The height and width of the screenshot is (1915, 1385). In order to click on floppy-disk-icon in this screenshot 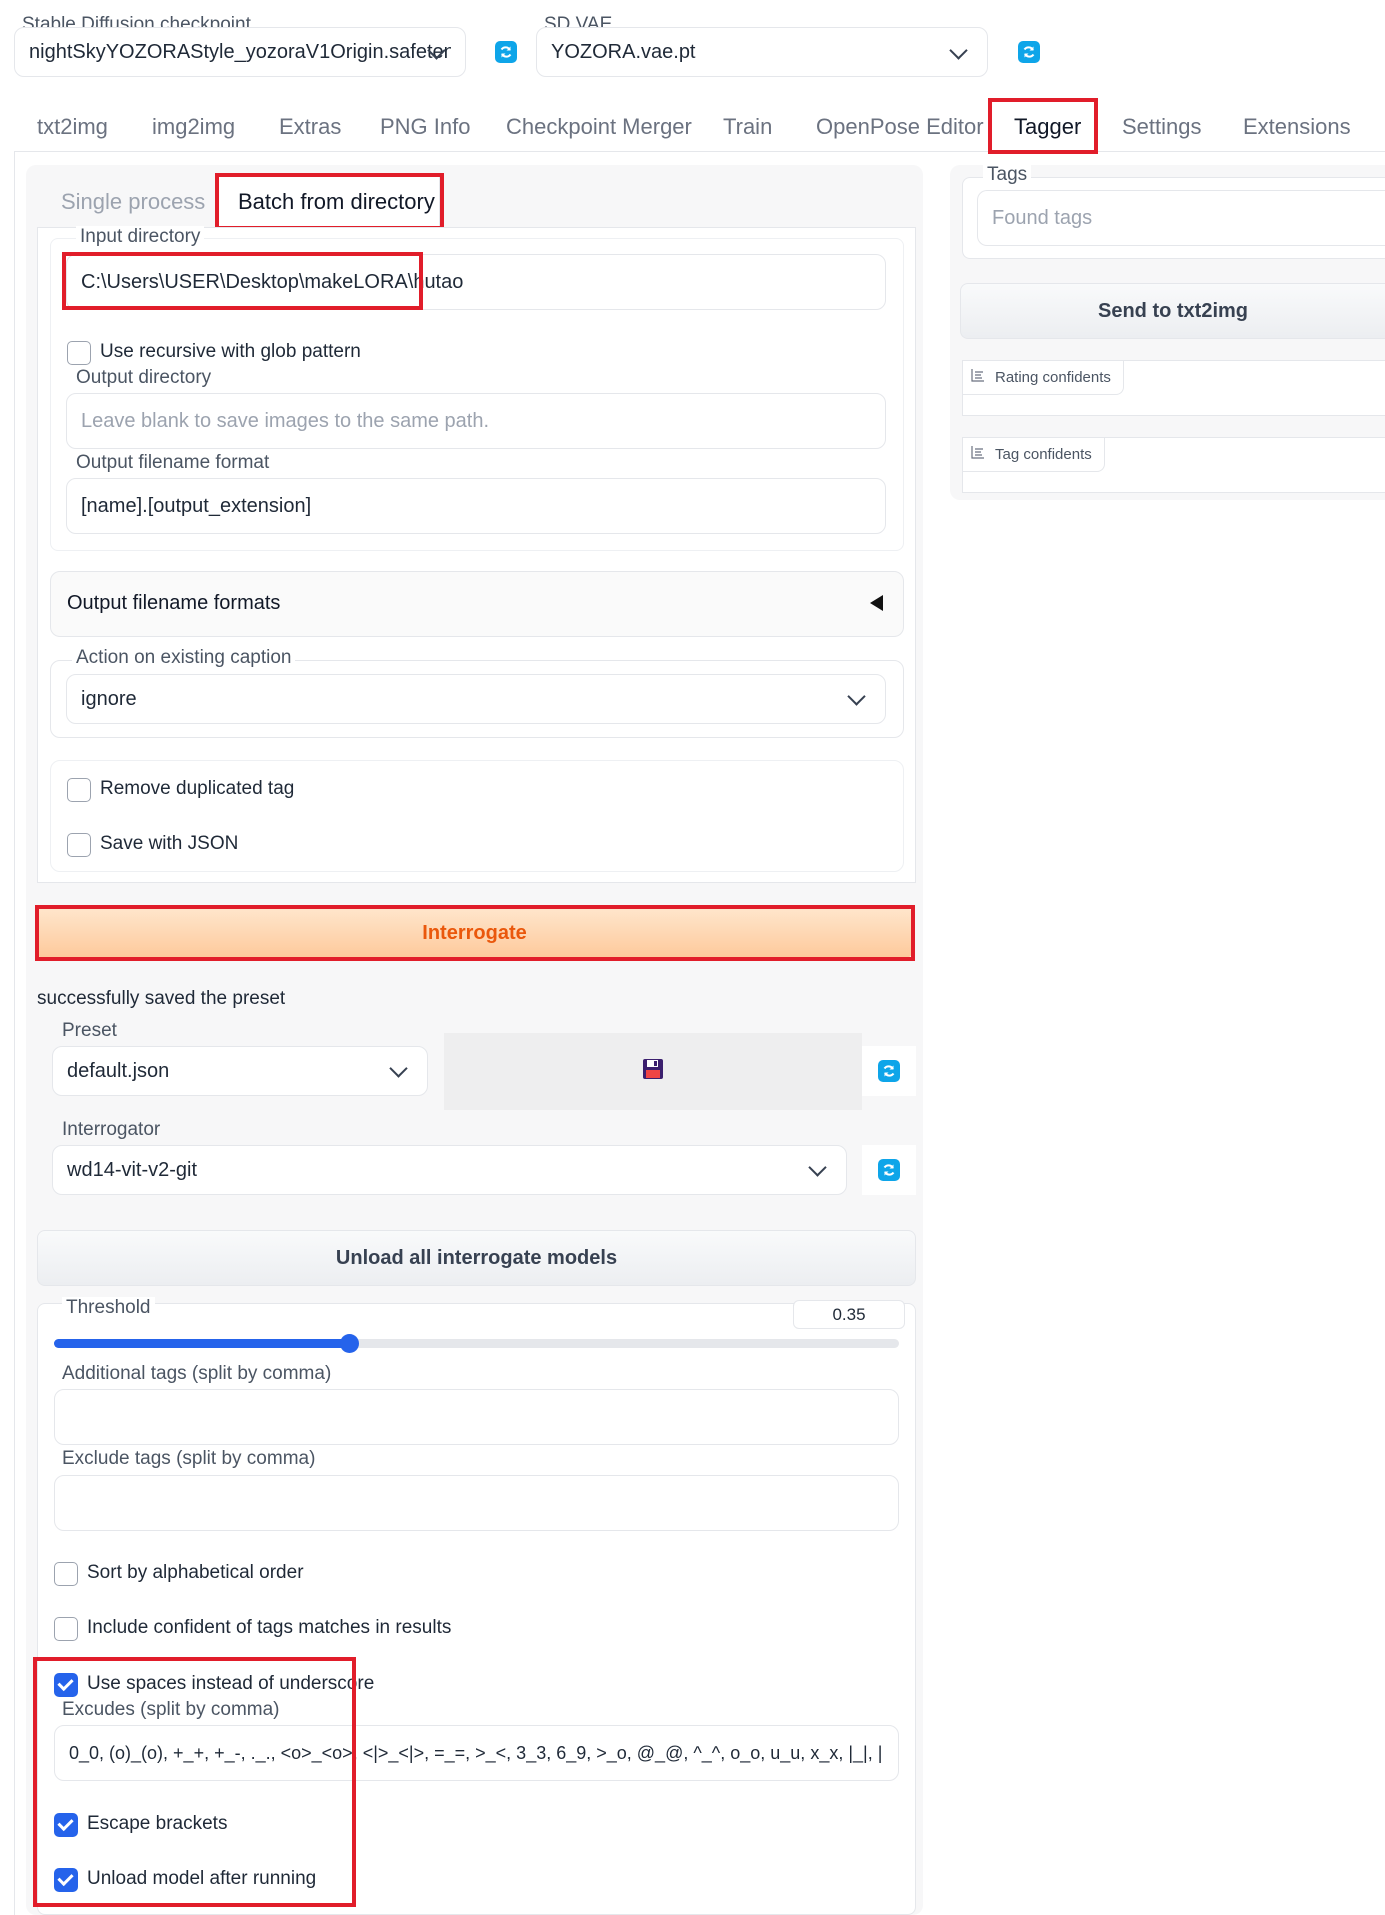, I will do `click(653, 1071)`.